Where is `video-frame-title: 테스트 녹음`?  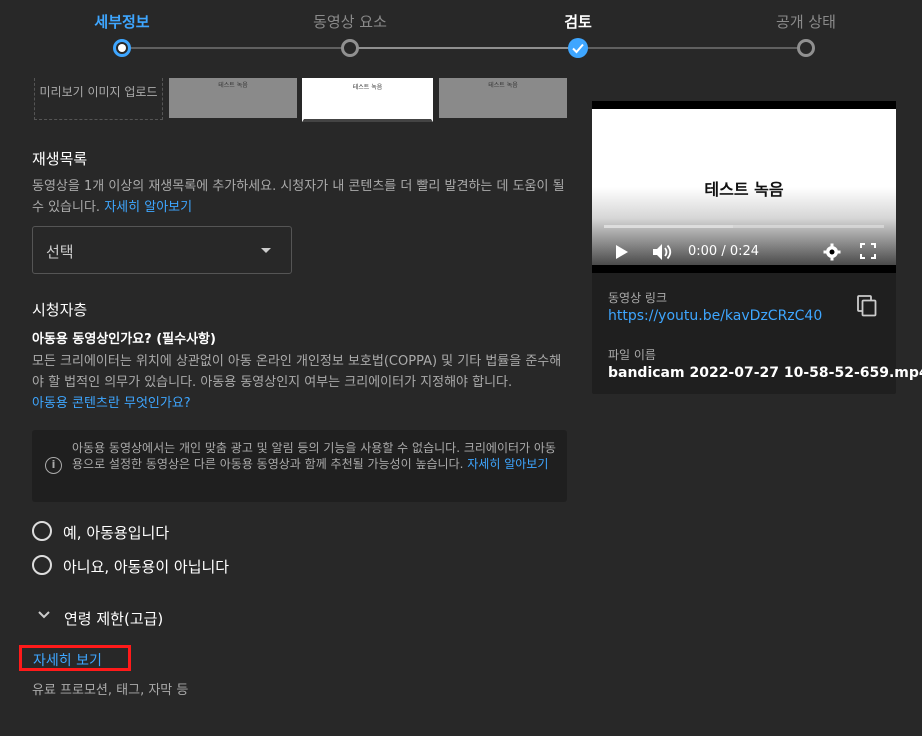 video-frame-title: 테스트 녹음 is located at coordinates (744, 189).